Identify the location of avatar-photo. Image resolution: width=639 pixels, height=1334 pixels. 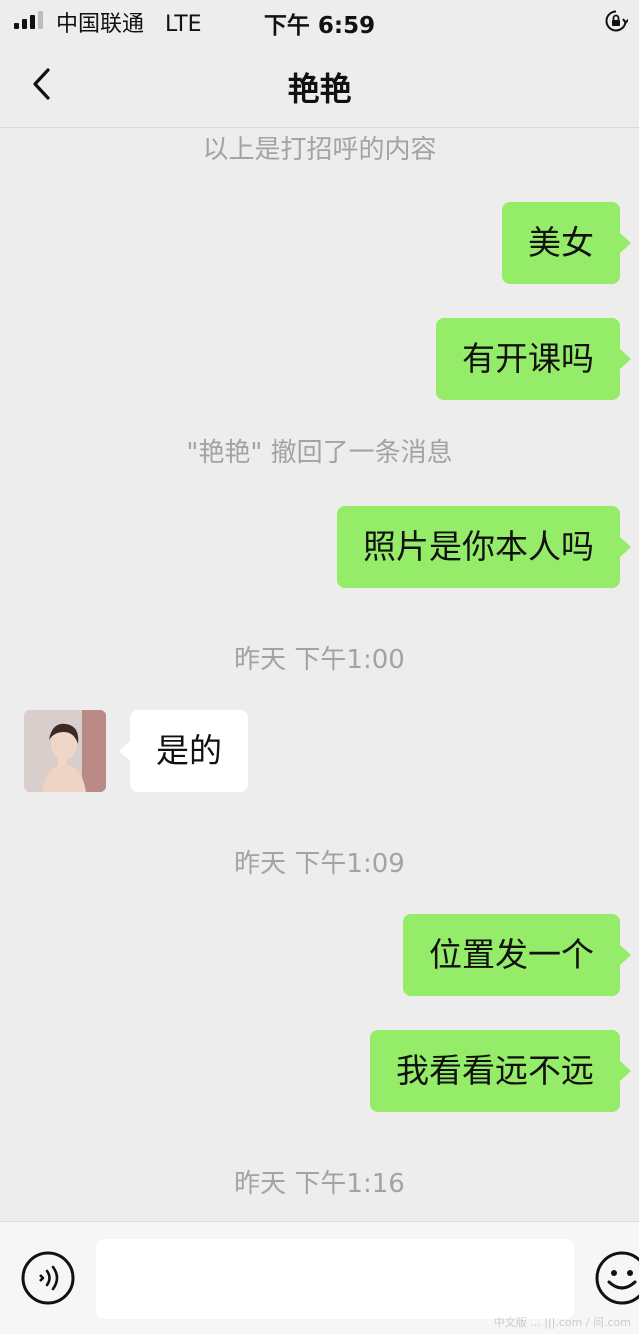
(65, 751).